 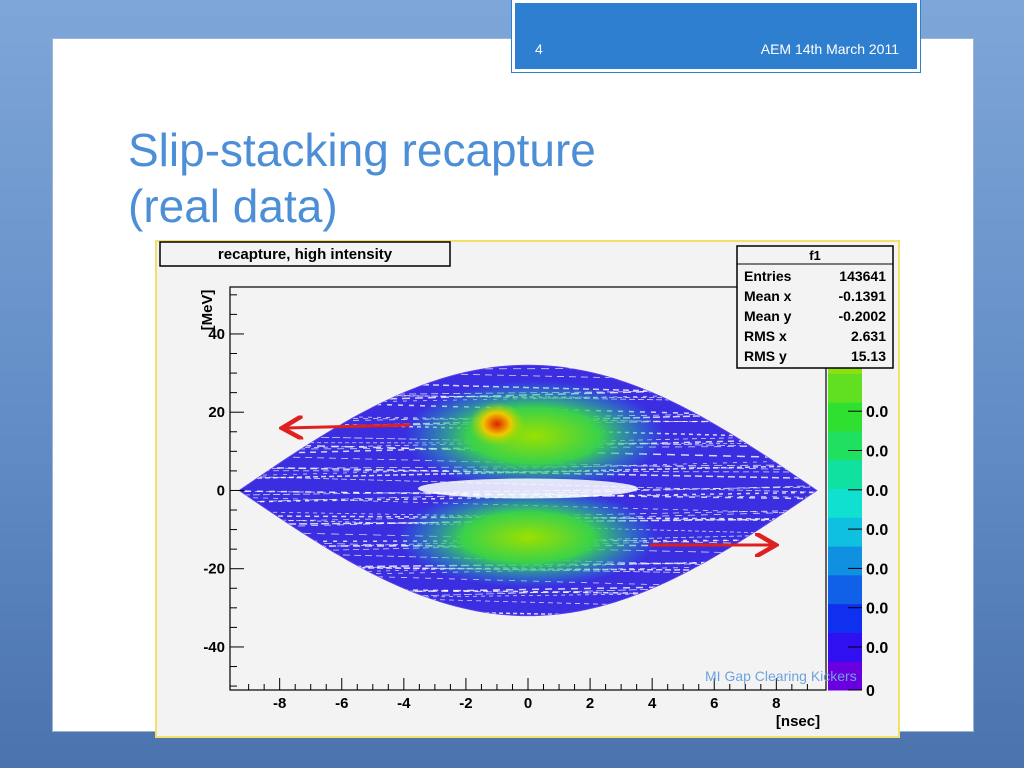 I want to click on stats-value: -0.2002, so click(x=863, y=316).